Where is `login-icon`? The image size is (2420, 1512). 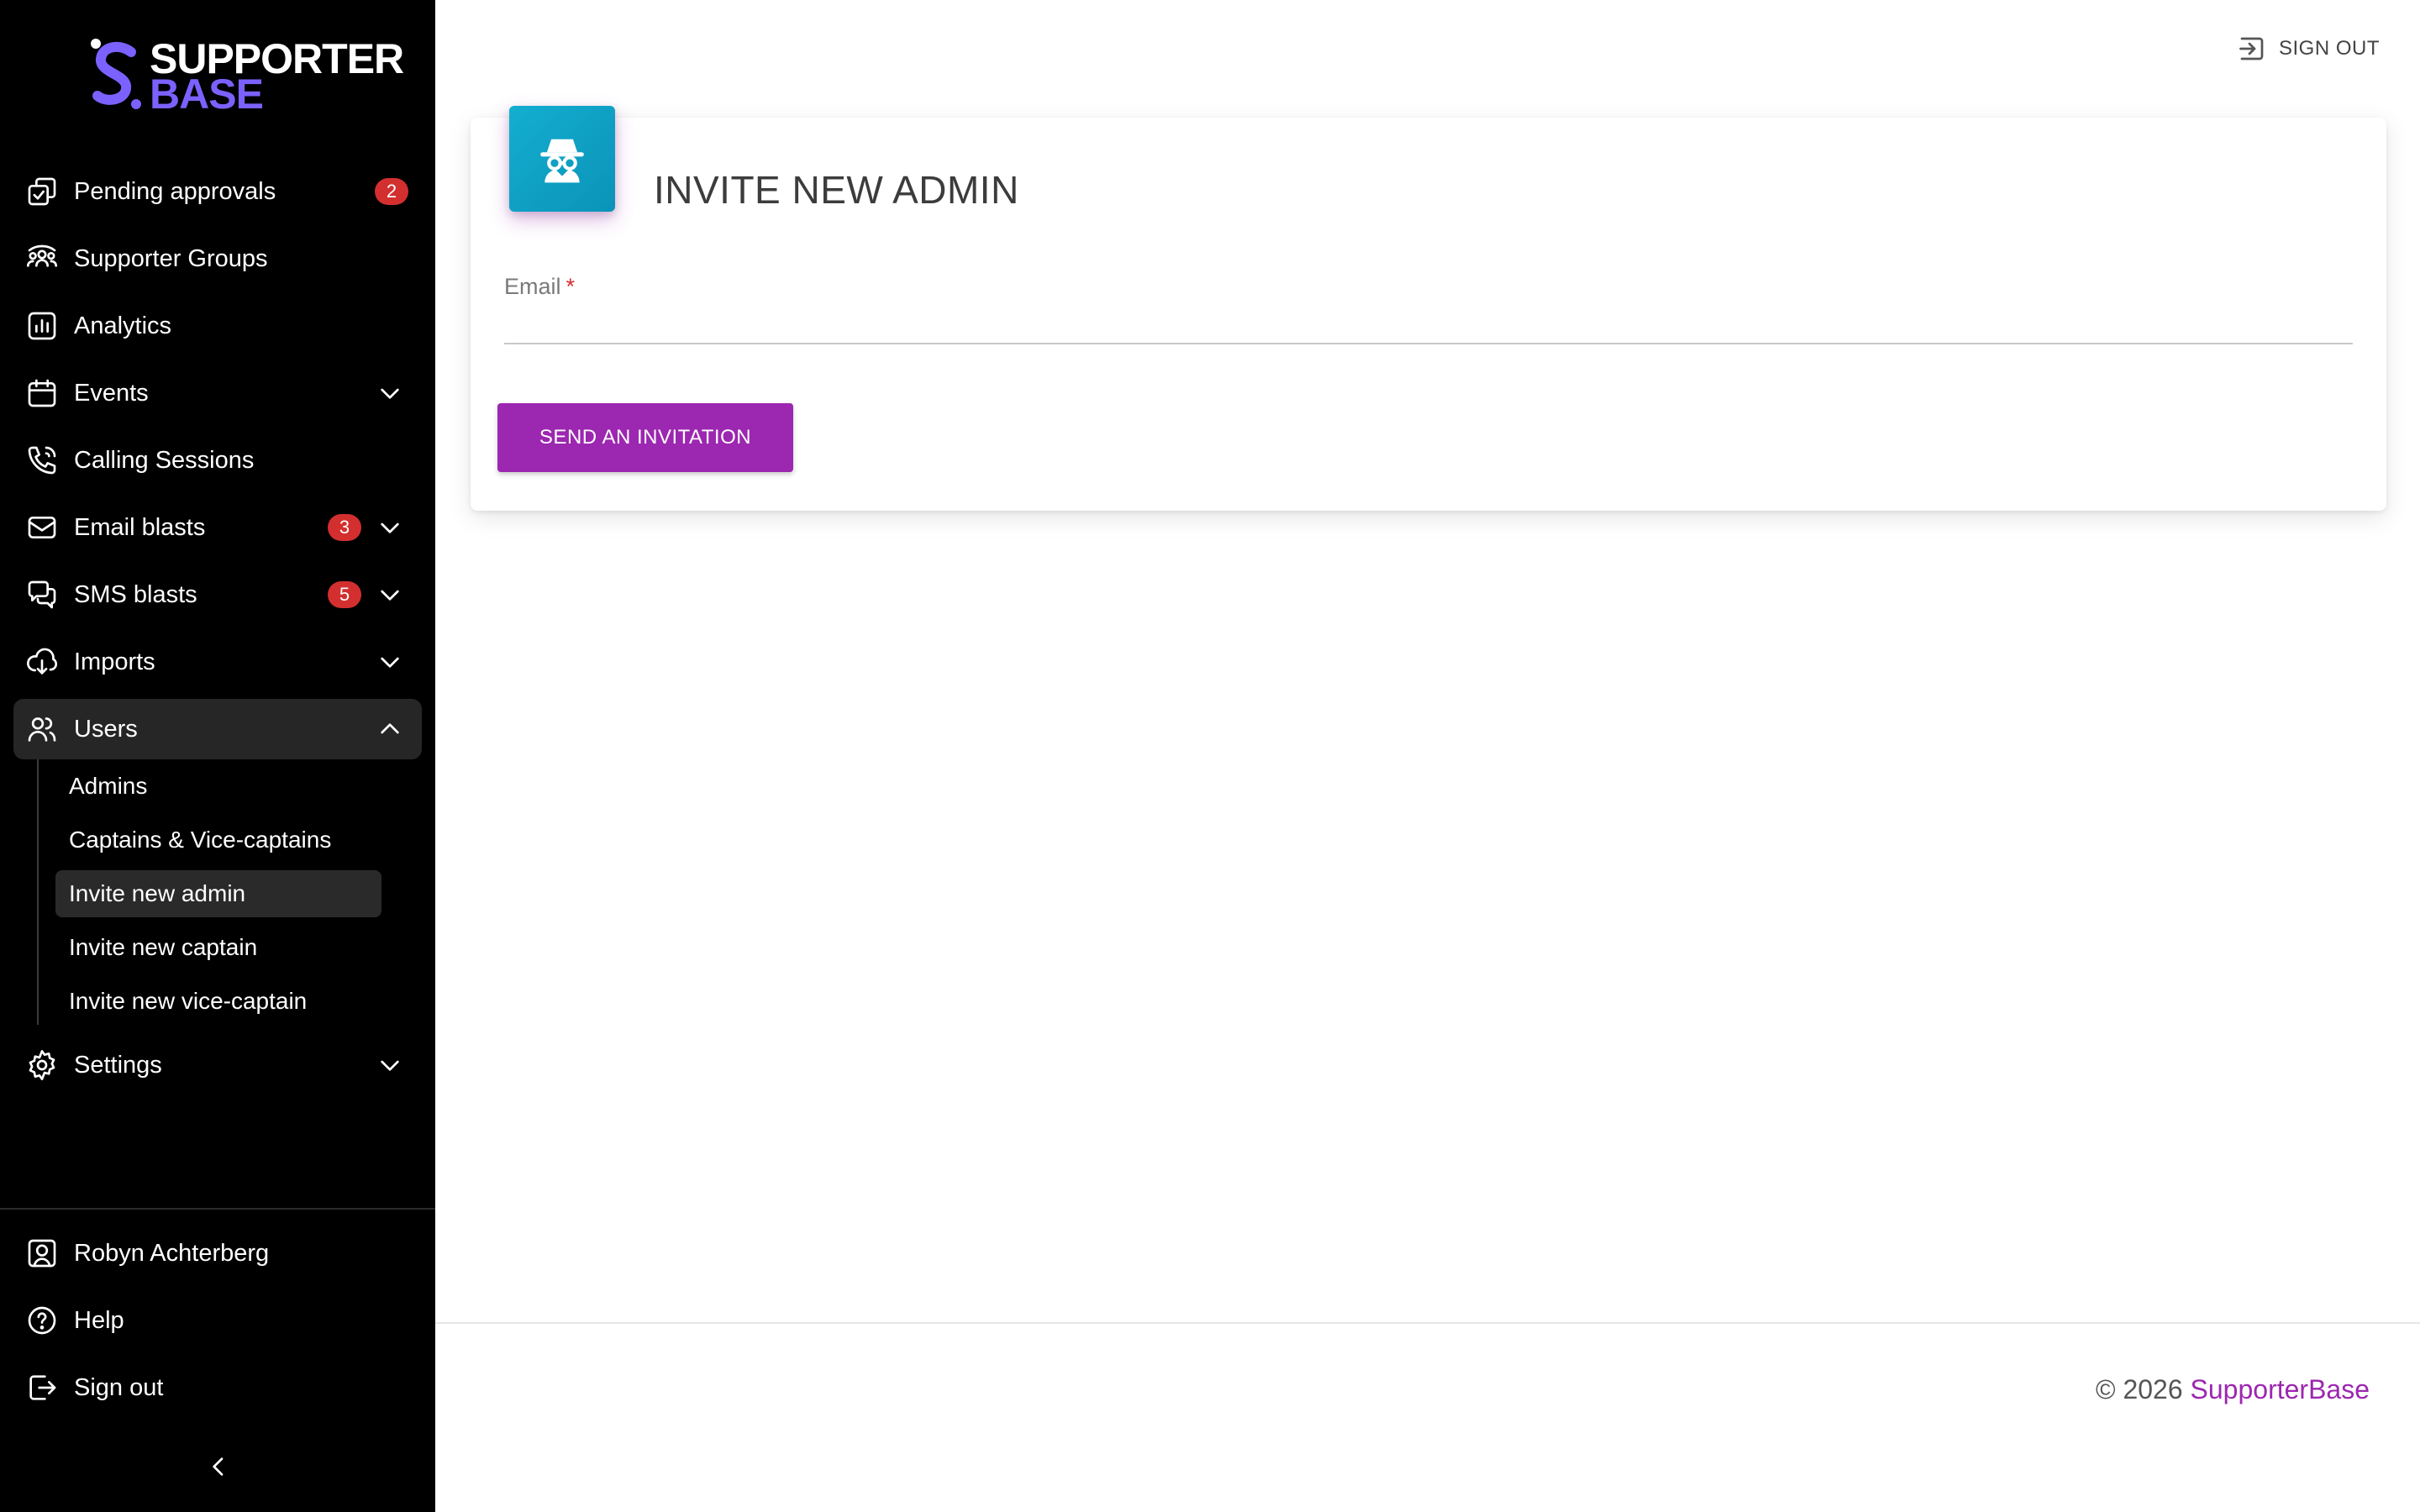 login-icon is located at coordinates (2252, 49).